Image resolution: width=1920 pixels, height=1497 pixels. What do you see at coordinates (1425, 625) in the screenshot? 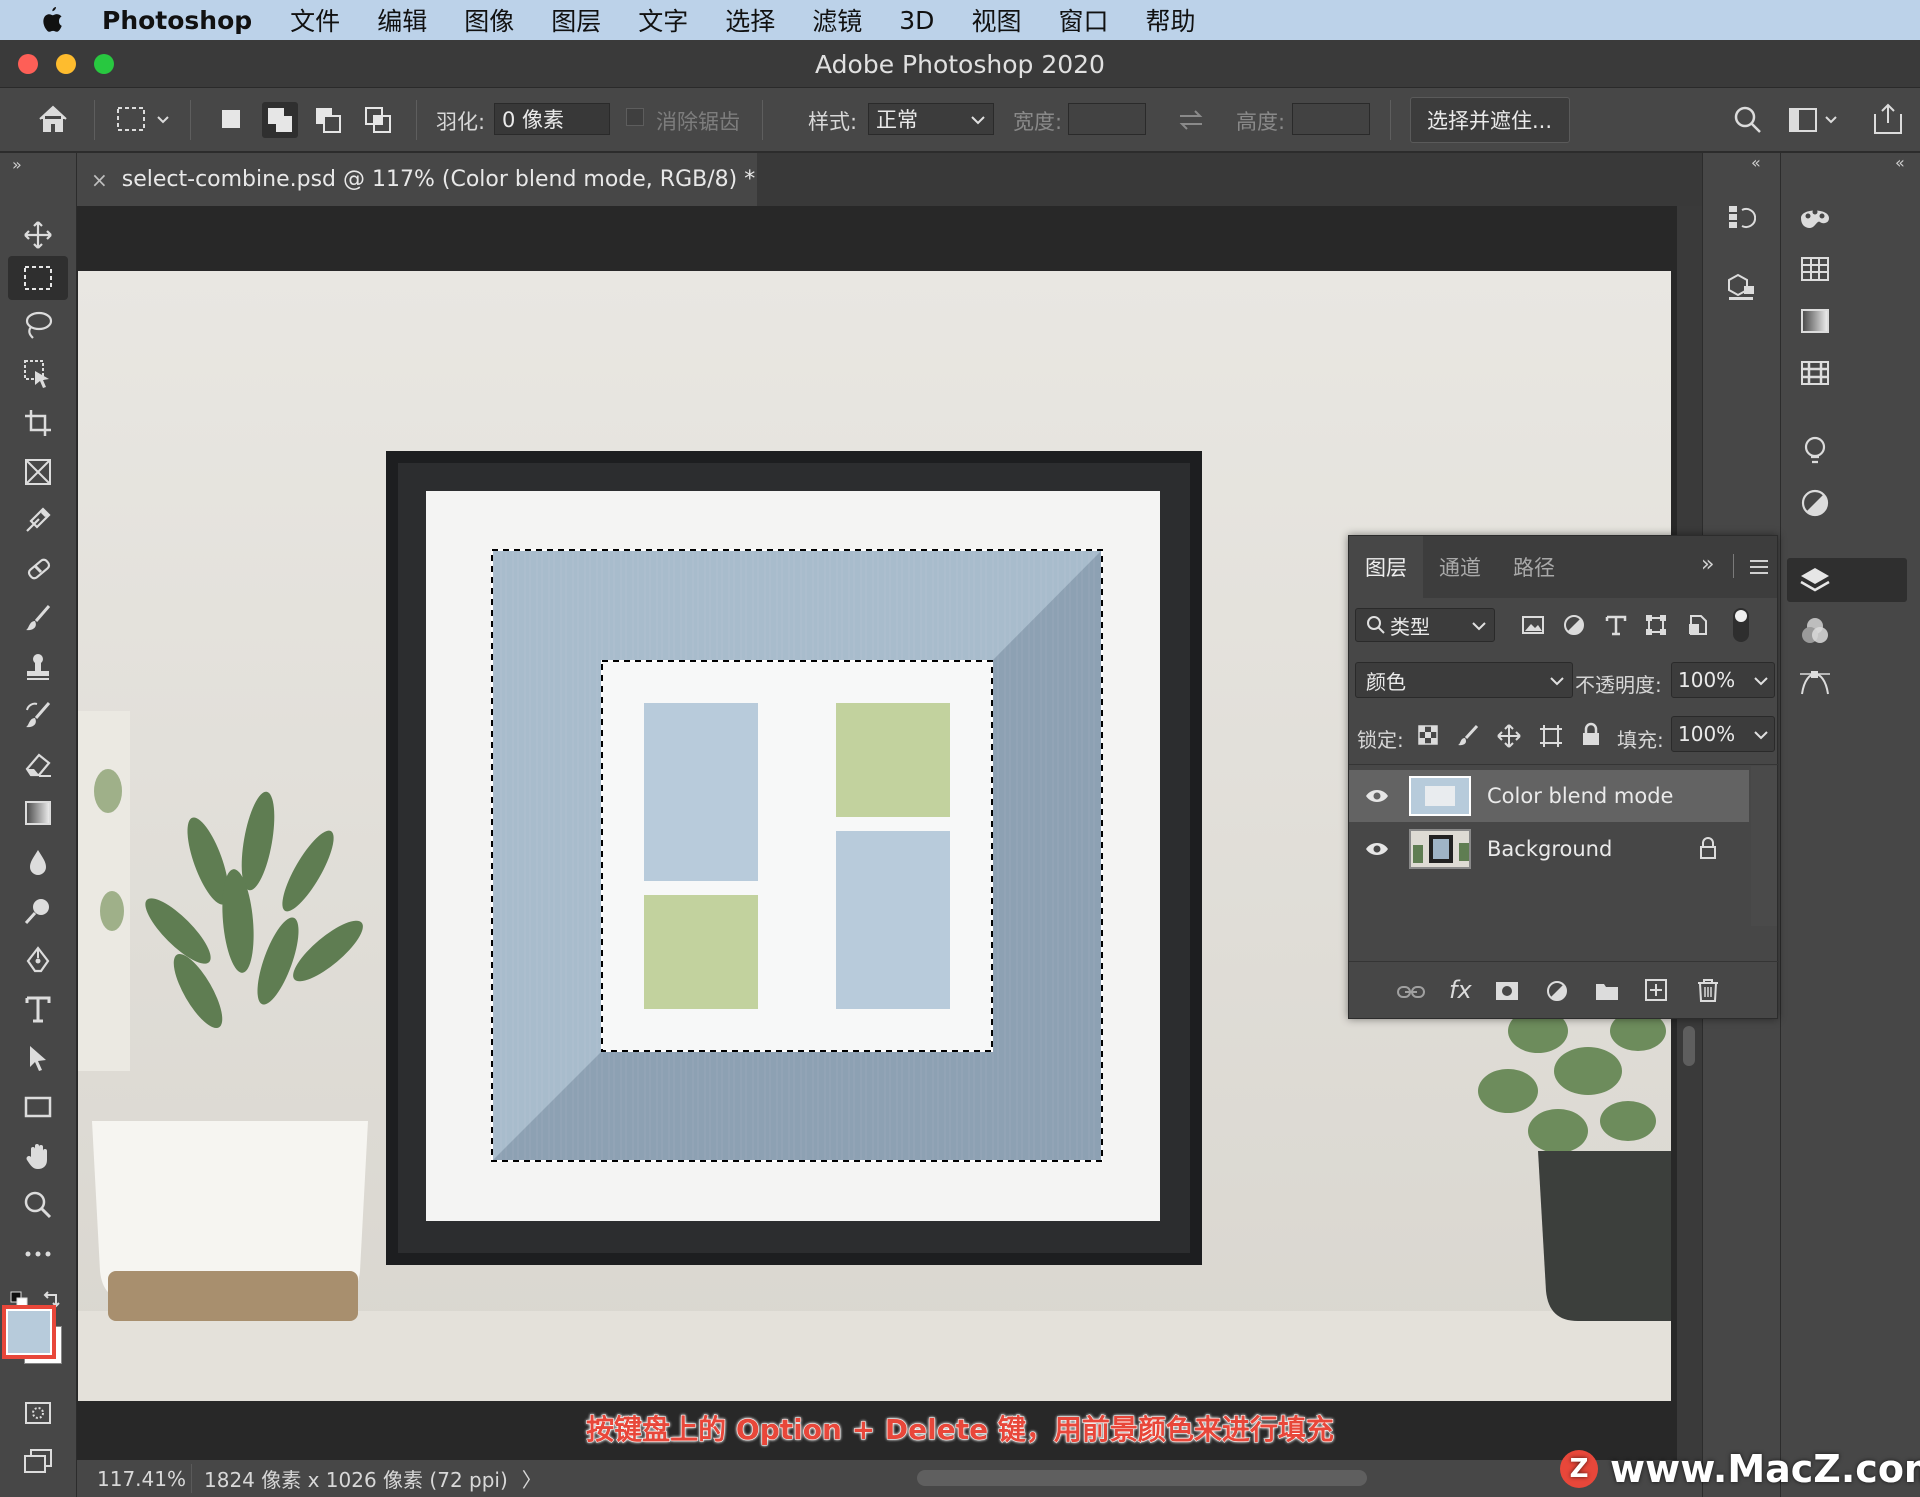
I see `filter-type-select: 类型` at bounding box center [1425, 625].